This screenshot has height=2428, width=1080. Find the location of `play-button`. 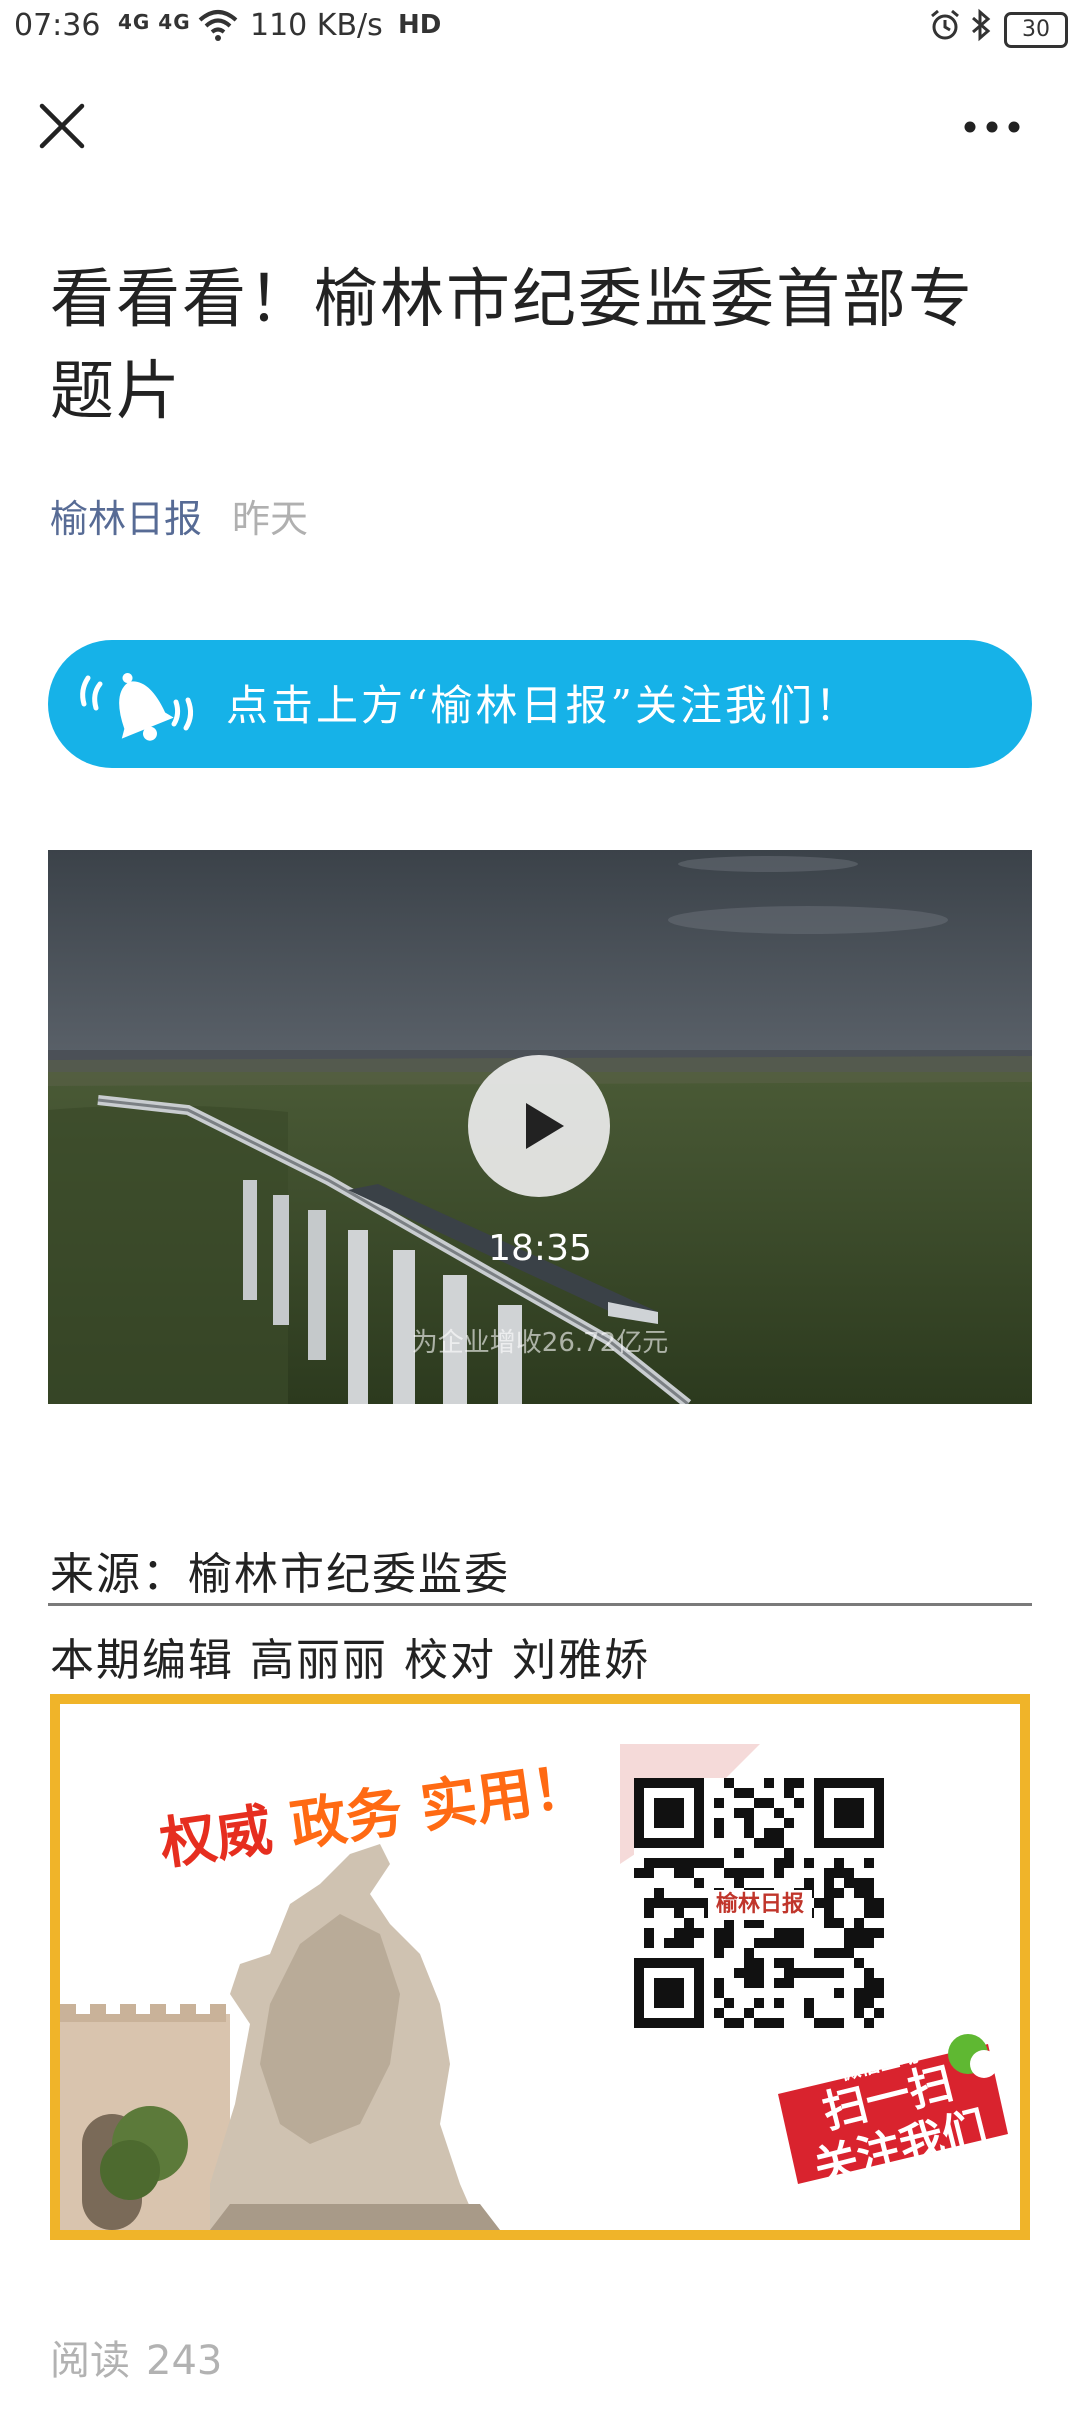

play-button is located at coordinates (539, 1126).